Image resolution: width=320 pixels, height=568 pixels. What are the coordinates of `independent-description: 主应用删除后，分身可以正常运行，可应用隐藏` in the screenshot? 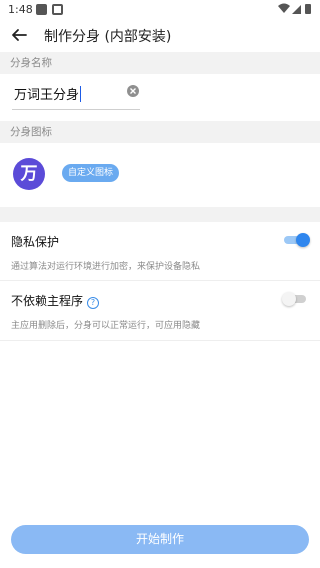 It's located at (106, 326).